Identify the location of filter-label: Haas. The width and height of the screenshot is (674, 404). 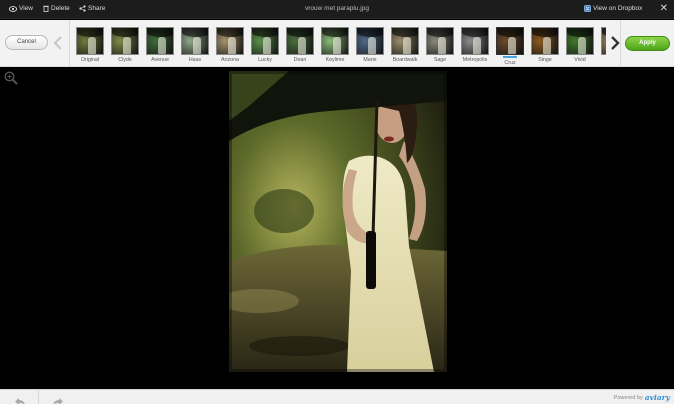
(195, 60).